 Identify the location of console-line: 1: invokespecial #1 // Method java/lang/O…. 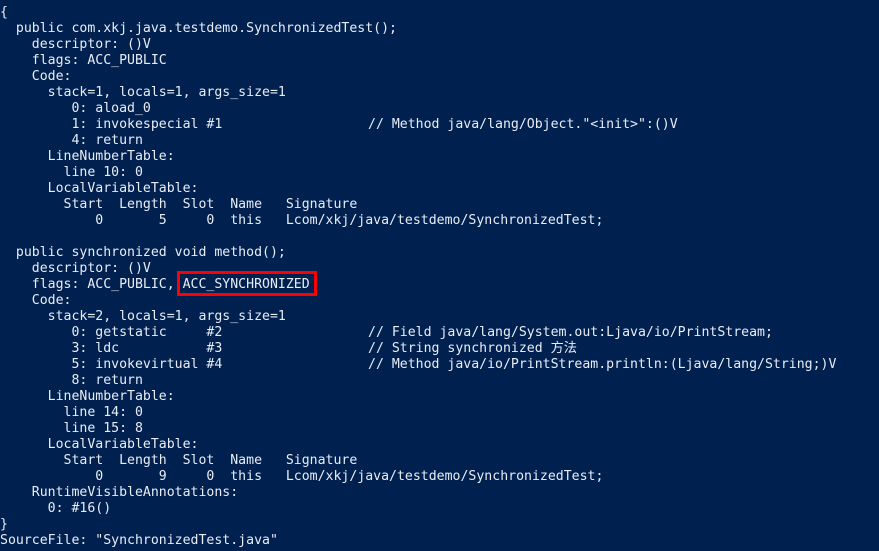
(439, 125).